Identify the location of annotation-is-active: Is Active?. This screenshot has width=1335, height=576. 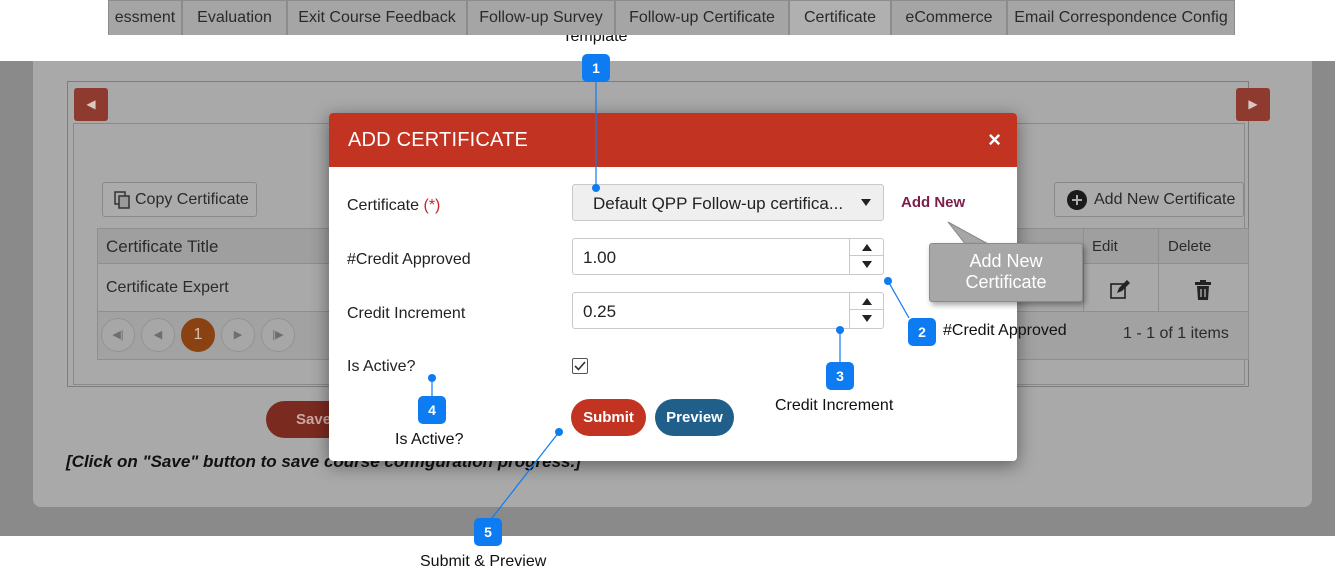
(429, 439).